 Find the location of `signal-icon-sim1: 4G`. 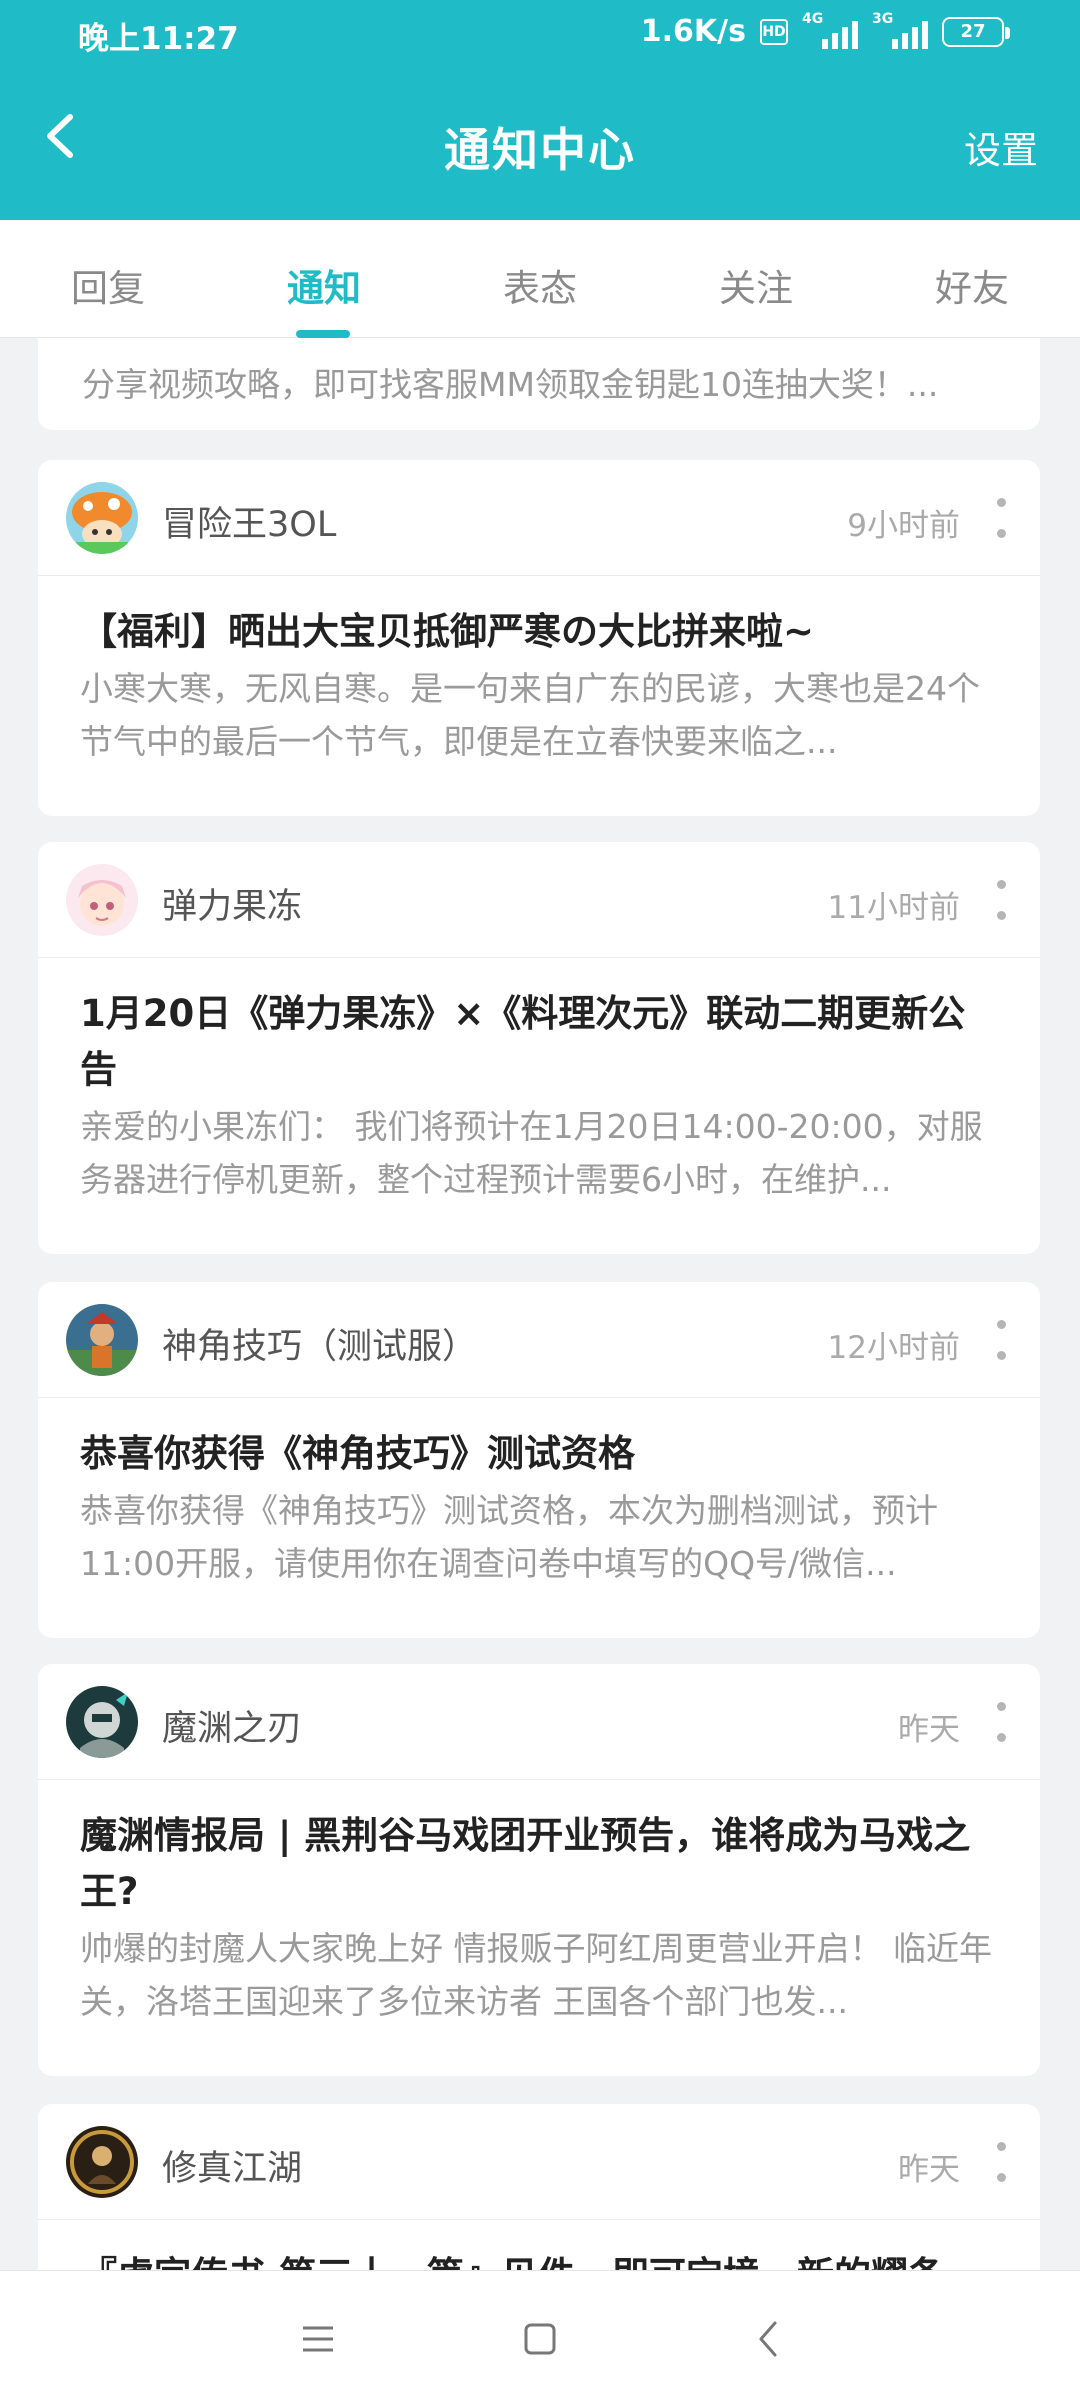

signal-icon-sim1: 4G is located at coordinates (830, 30).